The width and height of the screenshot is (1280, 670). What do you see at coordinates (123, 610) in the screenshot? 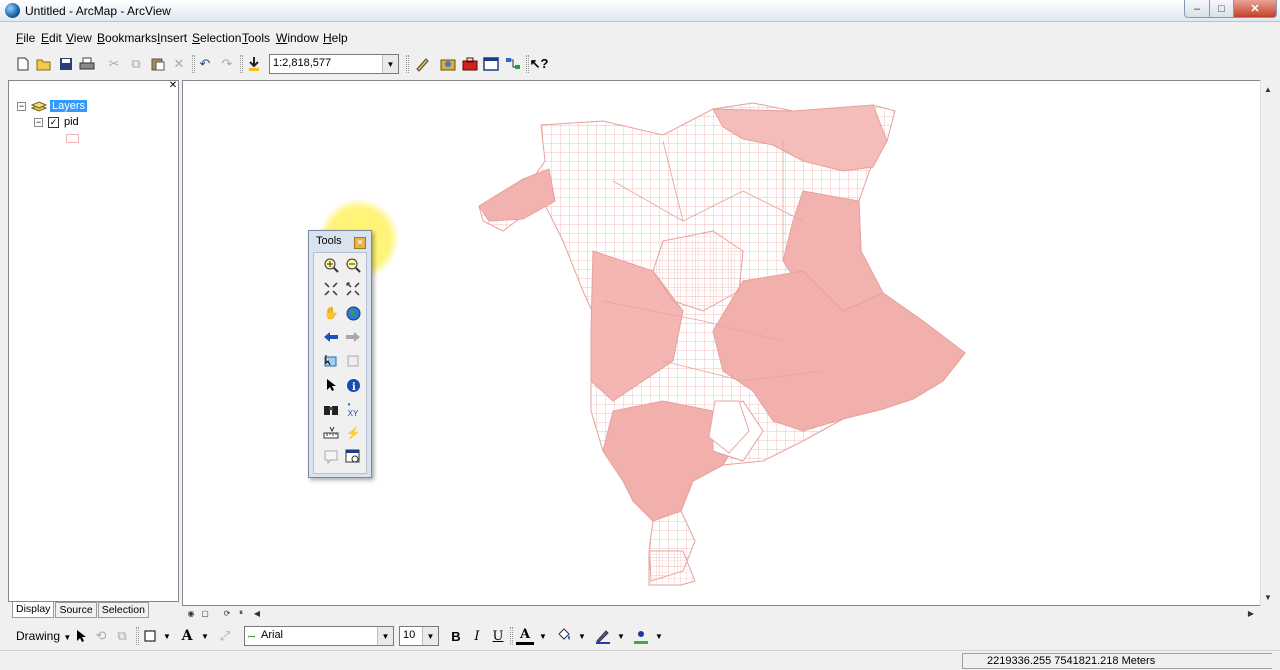
I see `tab-selection: Selection` at bounding box center [123, 610].